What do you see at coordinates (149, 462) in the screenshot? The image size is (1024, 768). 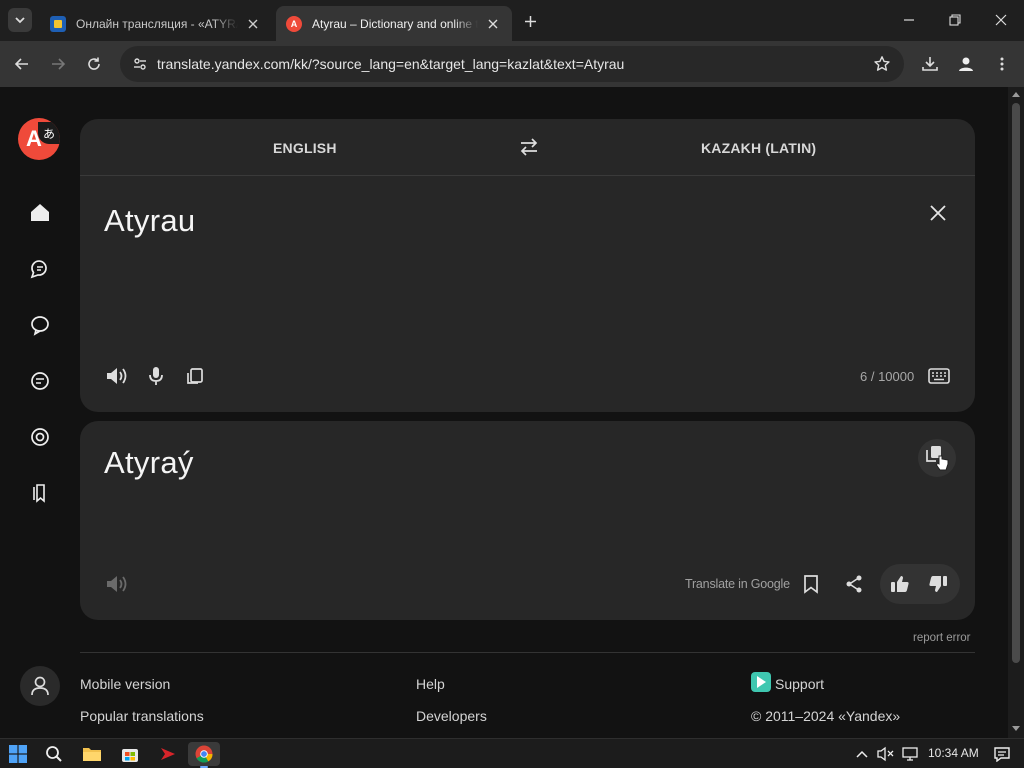 I see `translation-text: Atyraý` at bounding box center [149, 462].